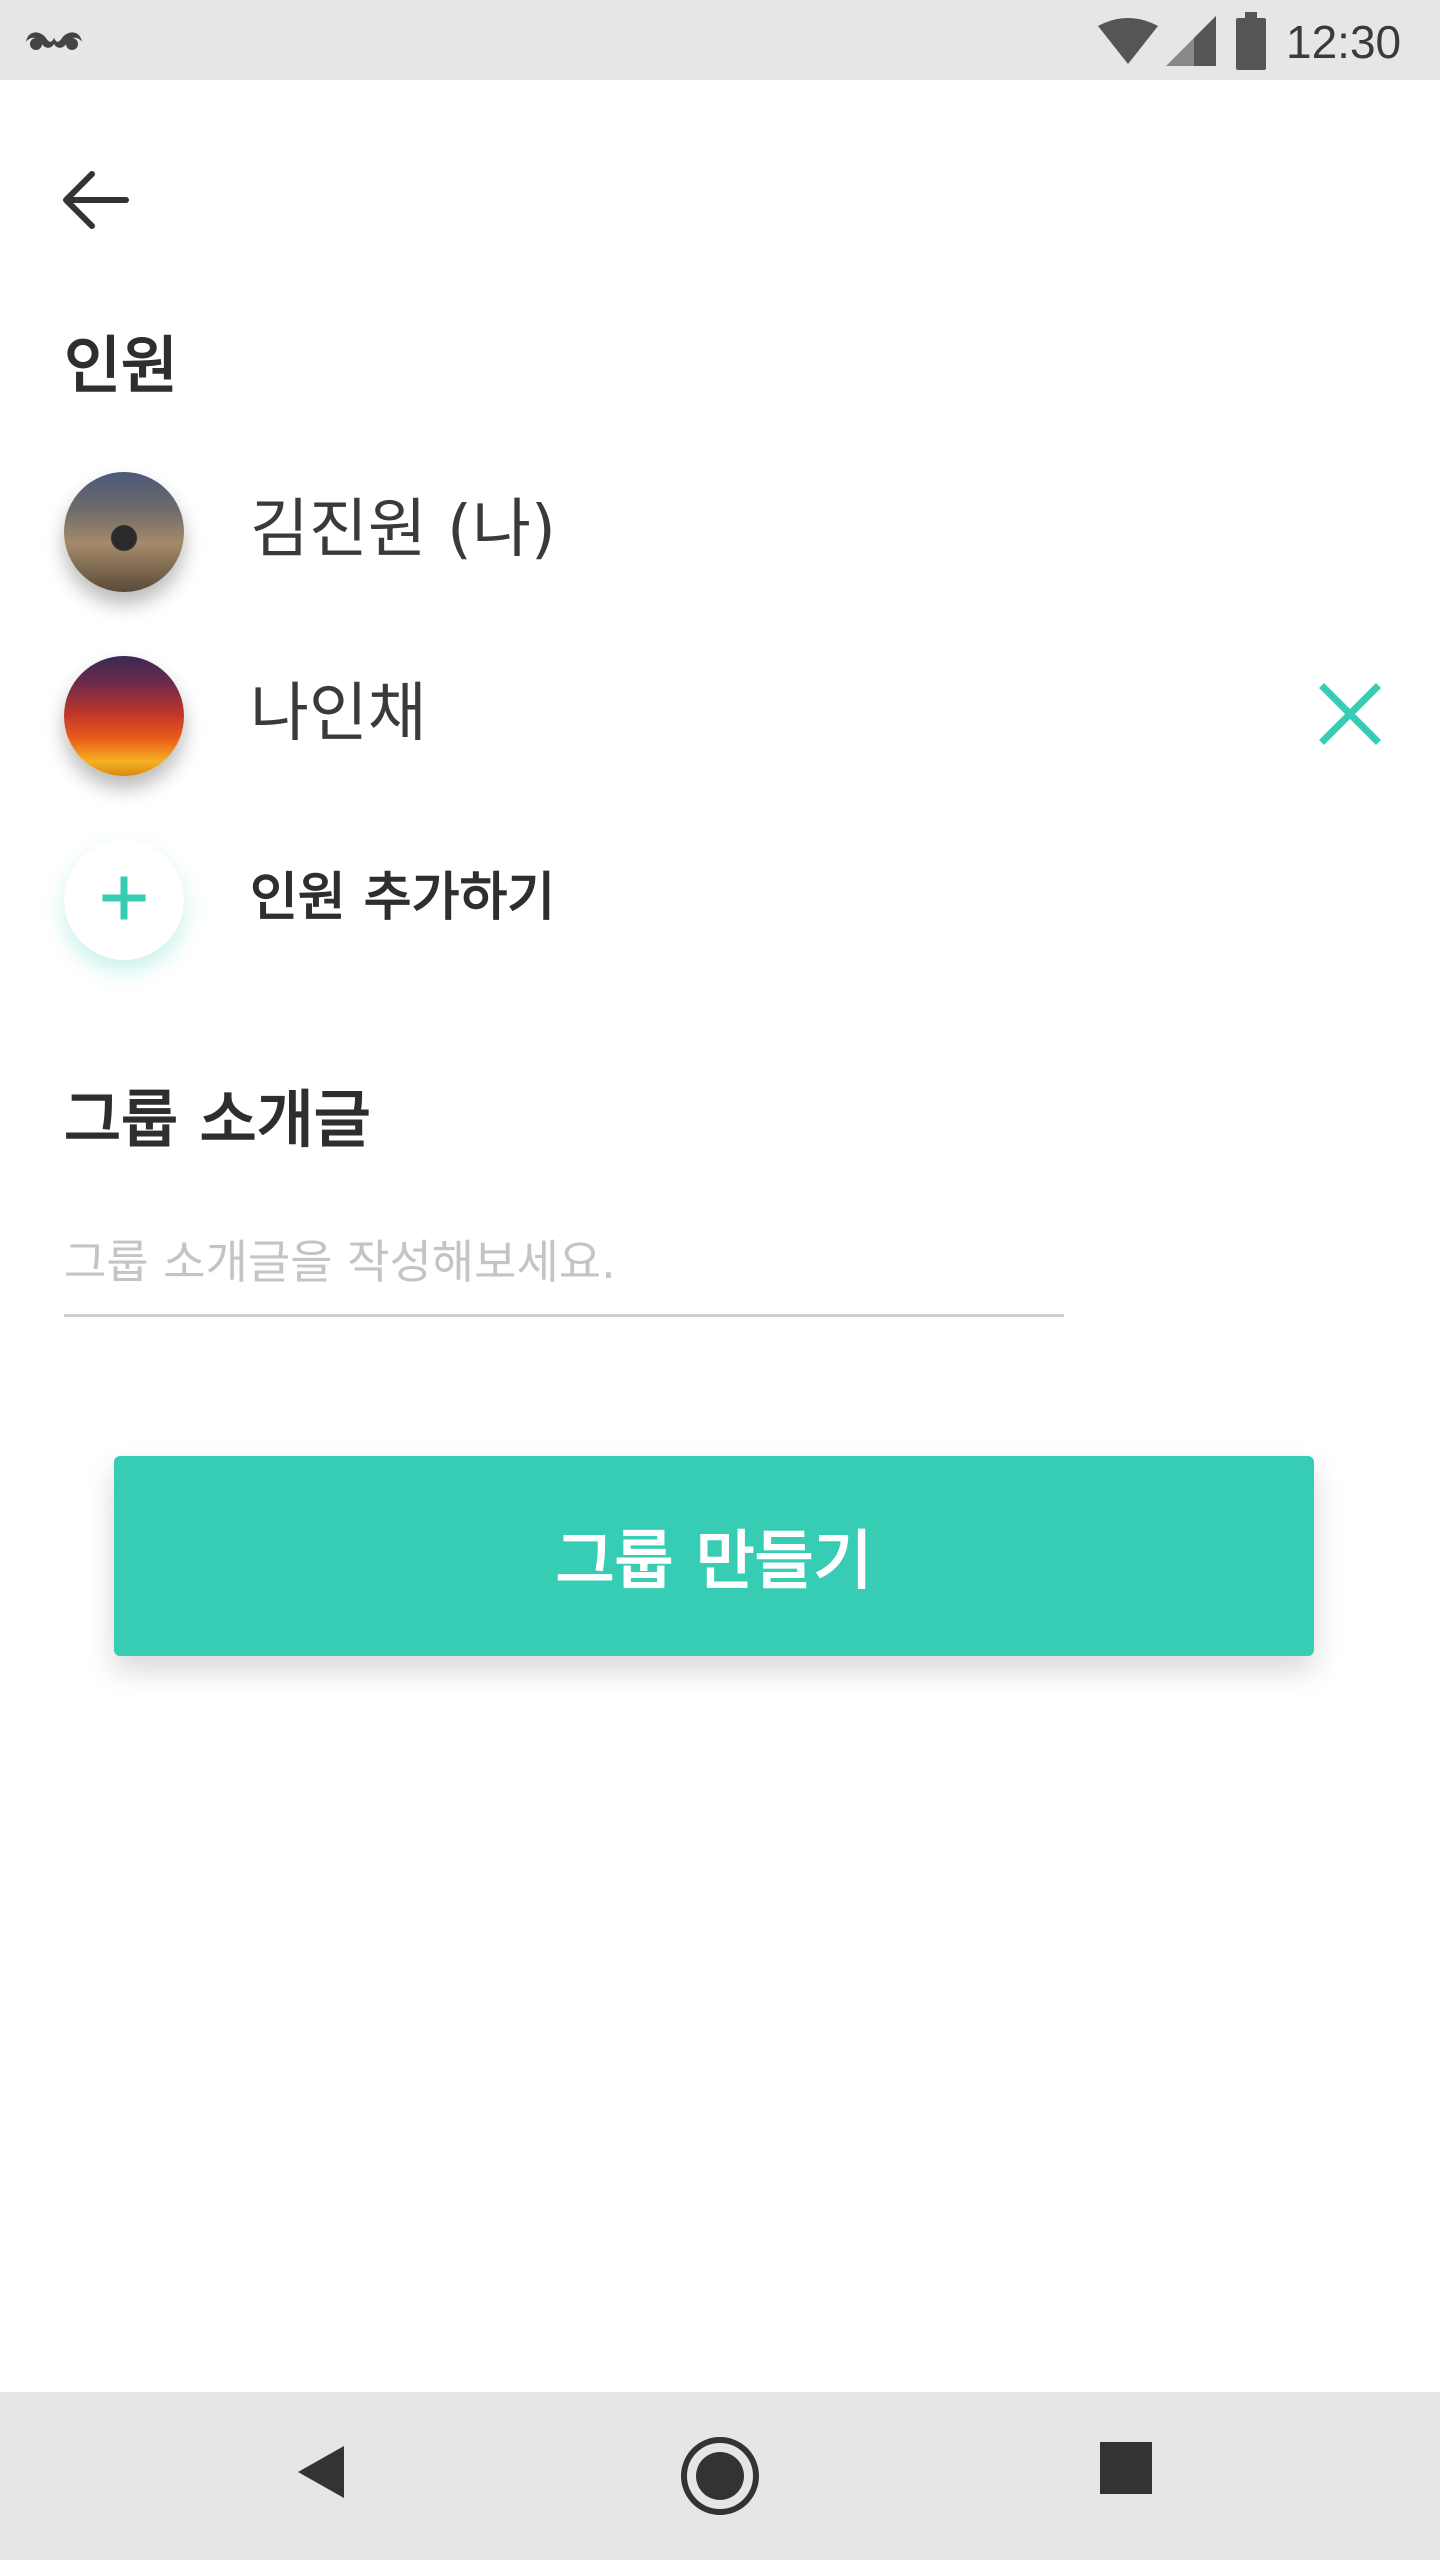 This screenshot has height=2560, width=1440. Describe the element at coordinates (1128, 43) in the screenshot. I see `wifi-icon` at that location.